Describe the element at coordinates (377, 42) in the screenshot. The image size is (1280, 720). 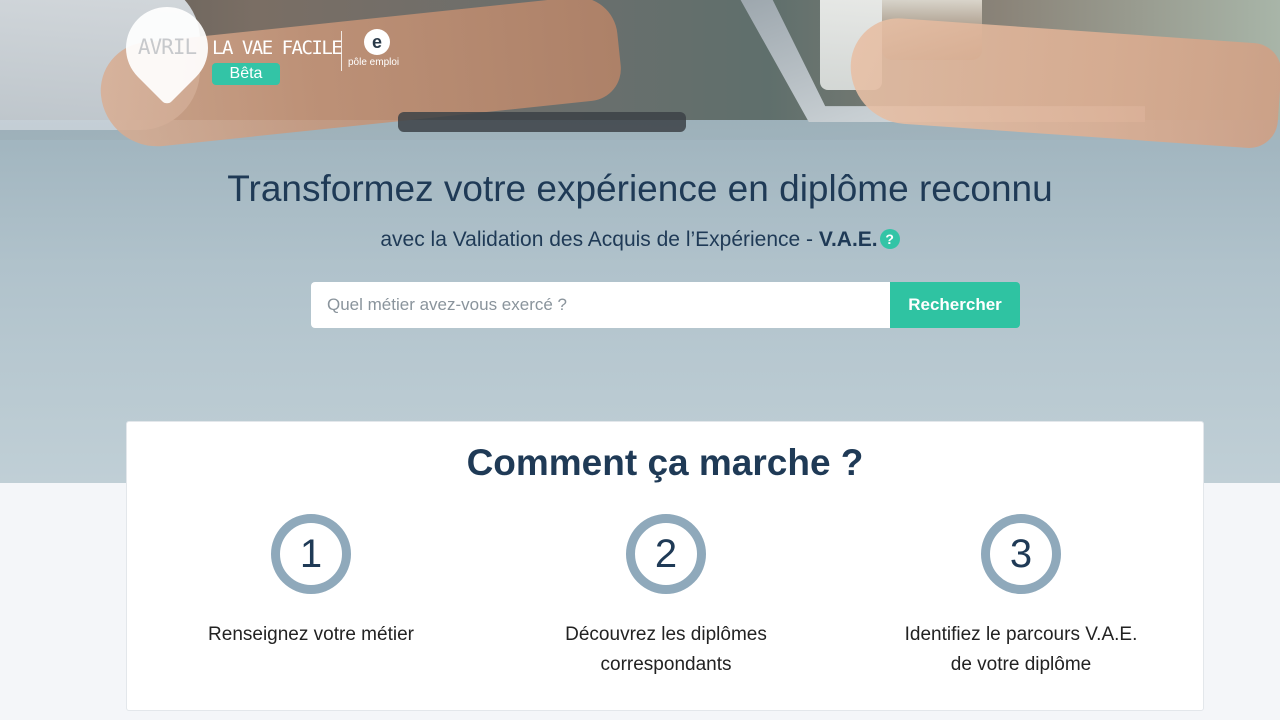
I see `pole-emploi-icon: e` at that location.